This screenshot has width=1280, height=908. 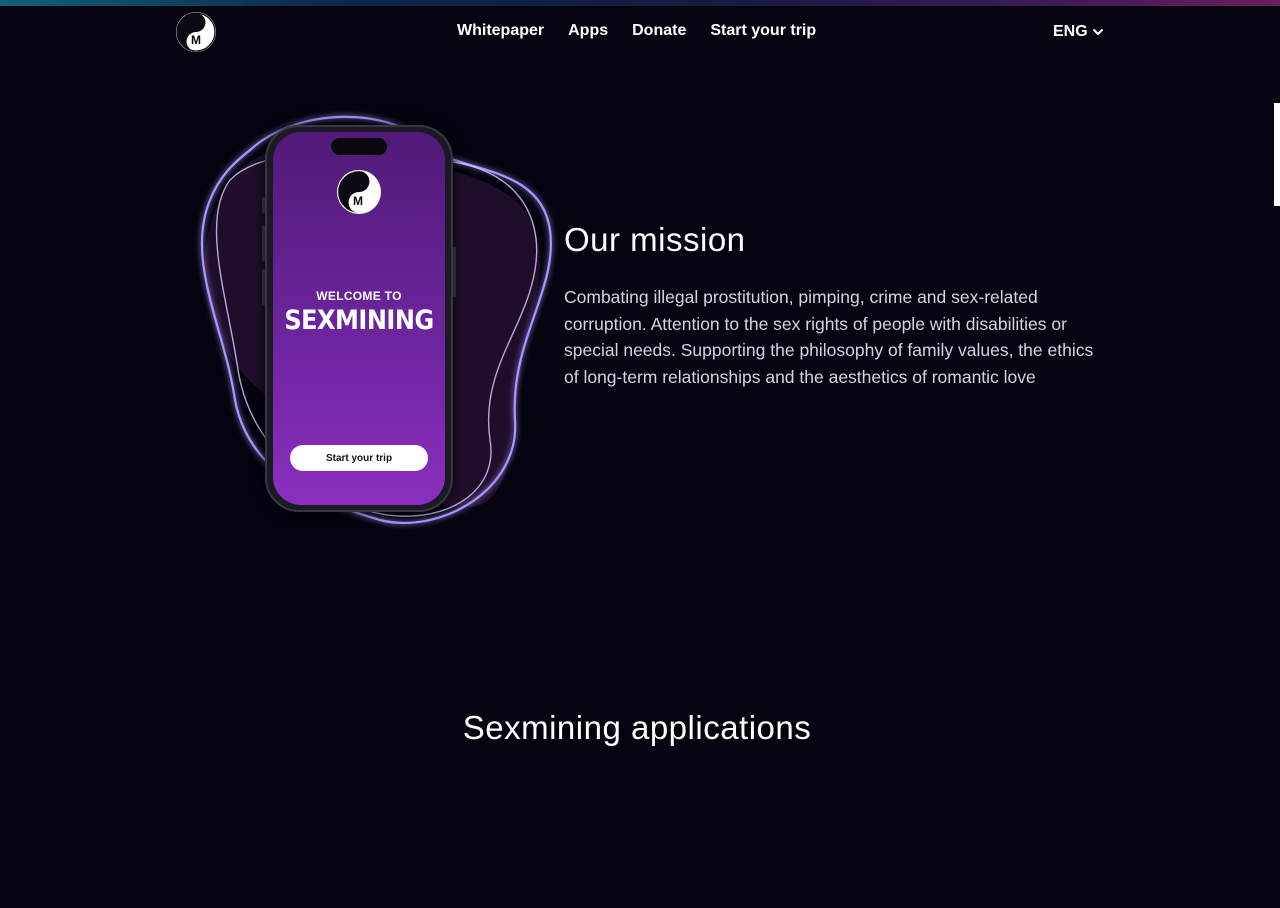 What do you see at coordinates (1097, 32) in the screenshot?
I see `chevron-down-icon` at bounding box center [1097, 32].